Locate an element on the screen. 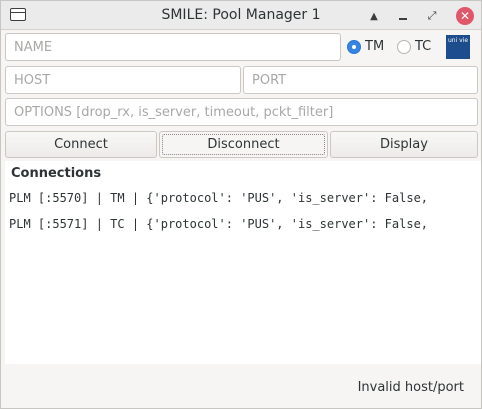 This screenshot has width=482, height=409. connections-heading: Connections is located at coordinates (56, 173).